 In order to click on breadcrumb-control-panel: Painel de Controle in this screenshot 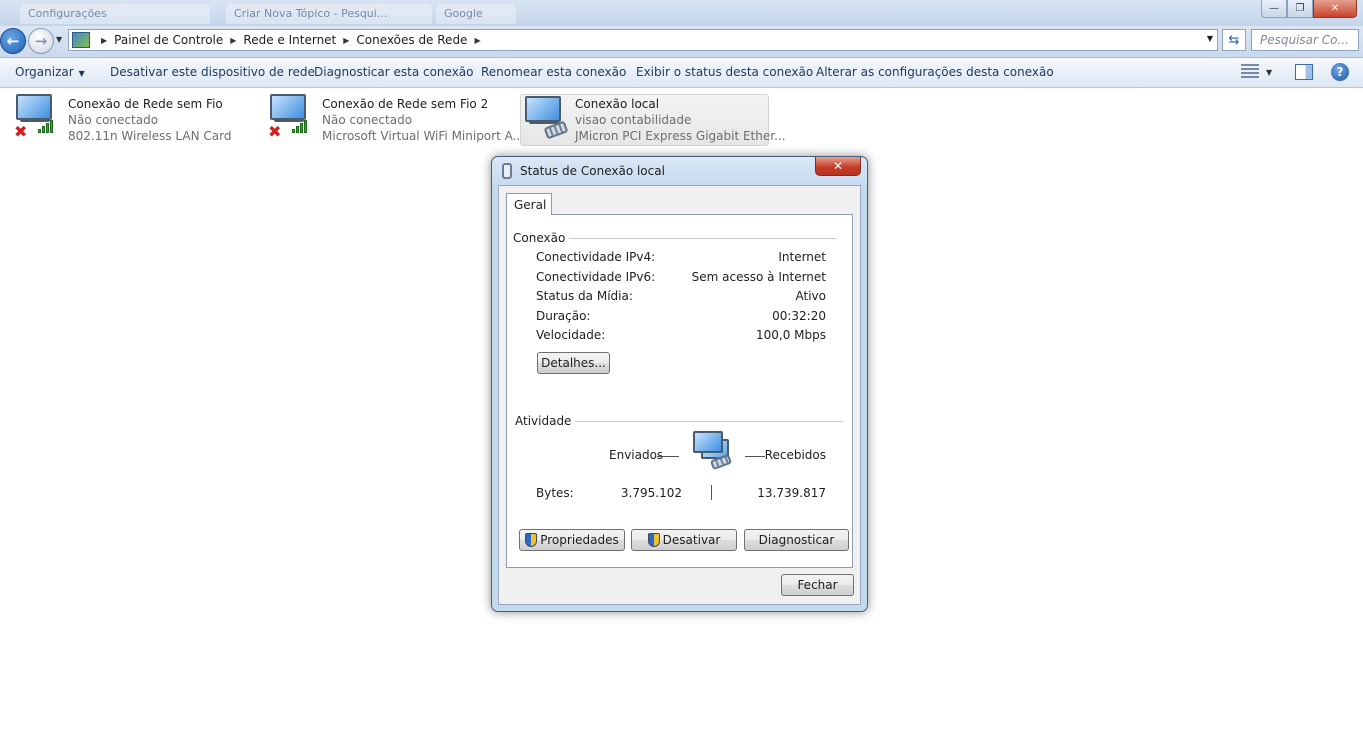, I will do `click(168, 40)`.